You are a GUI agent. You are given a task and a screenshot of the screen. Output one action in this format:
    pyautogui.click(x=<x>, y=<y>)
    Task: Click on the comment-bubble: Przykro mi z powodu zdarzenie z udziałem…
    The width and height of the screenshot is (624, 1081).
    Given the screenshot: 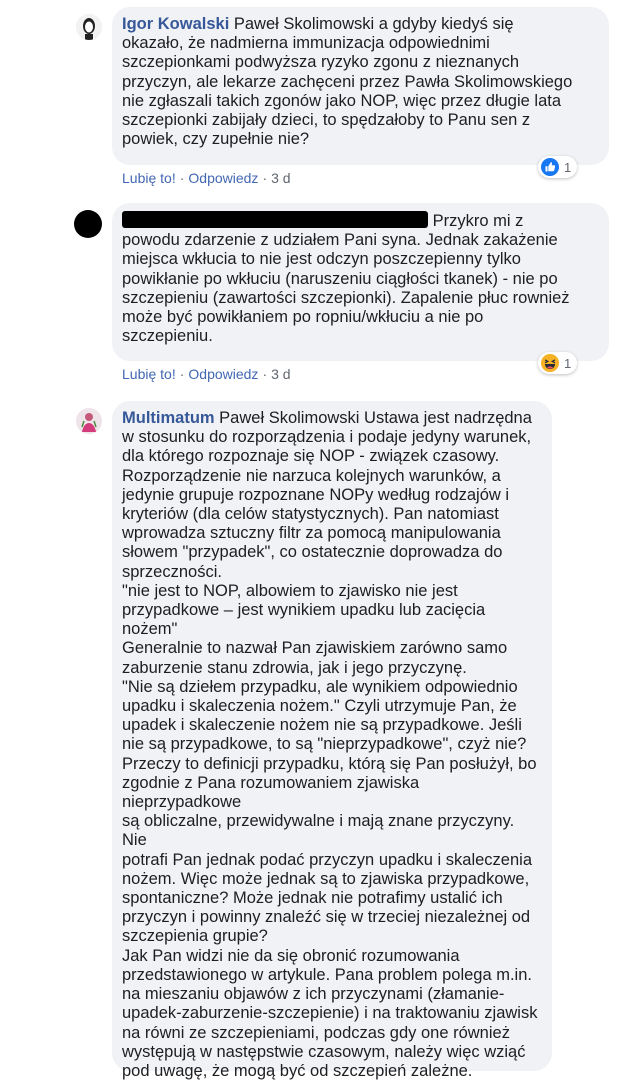 What is the action you would take?
    pyautogui.click(x=360, y=282)
    